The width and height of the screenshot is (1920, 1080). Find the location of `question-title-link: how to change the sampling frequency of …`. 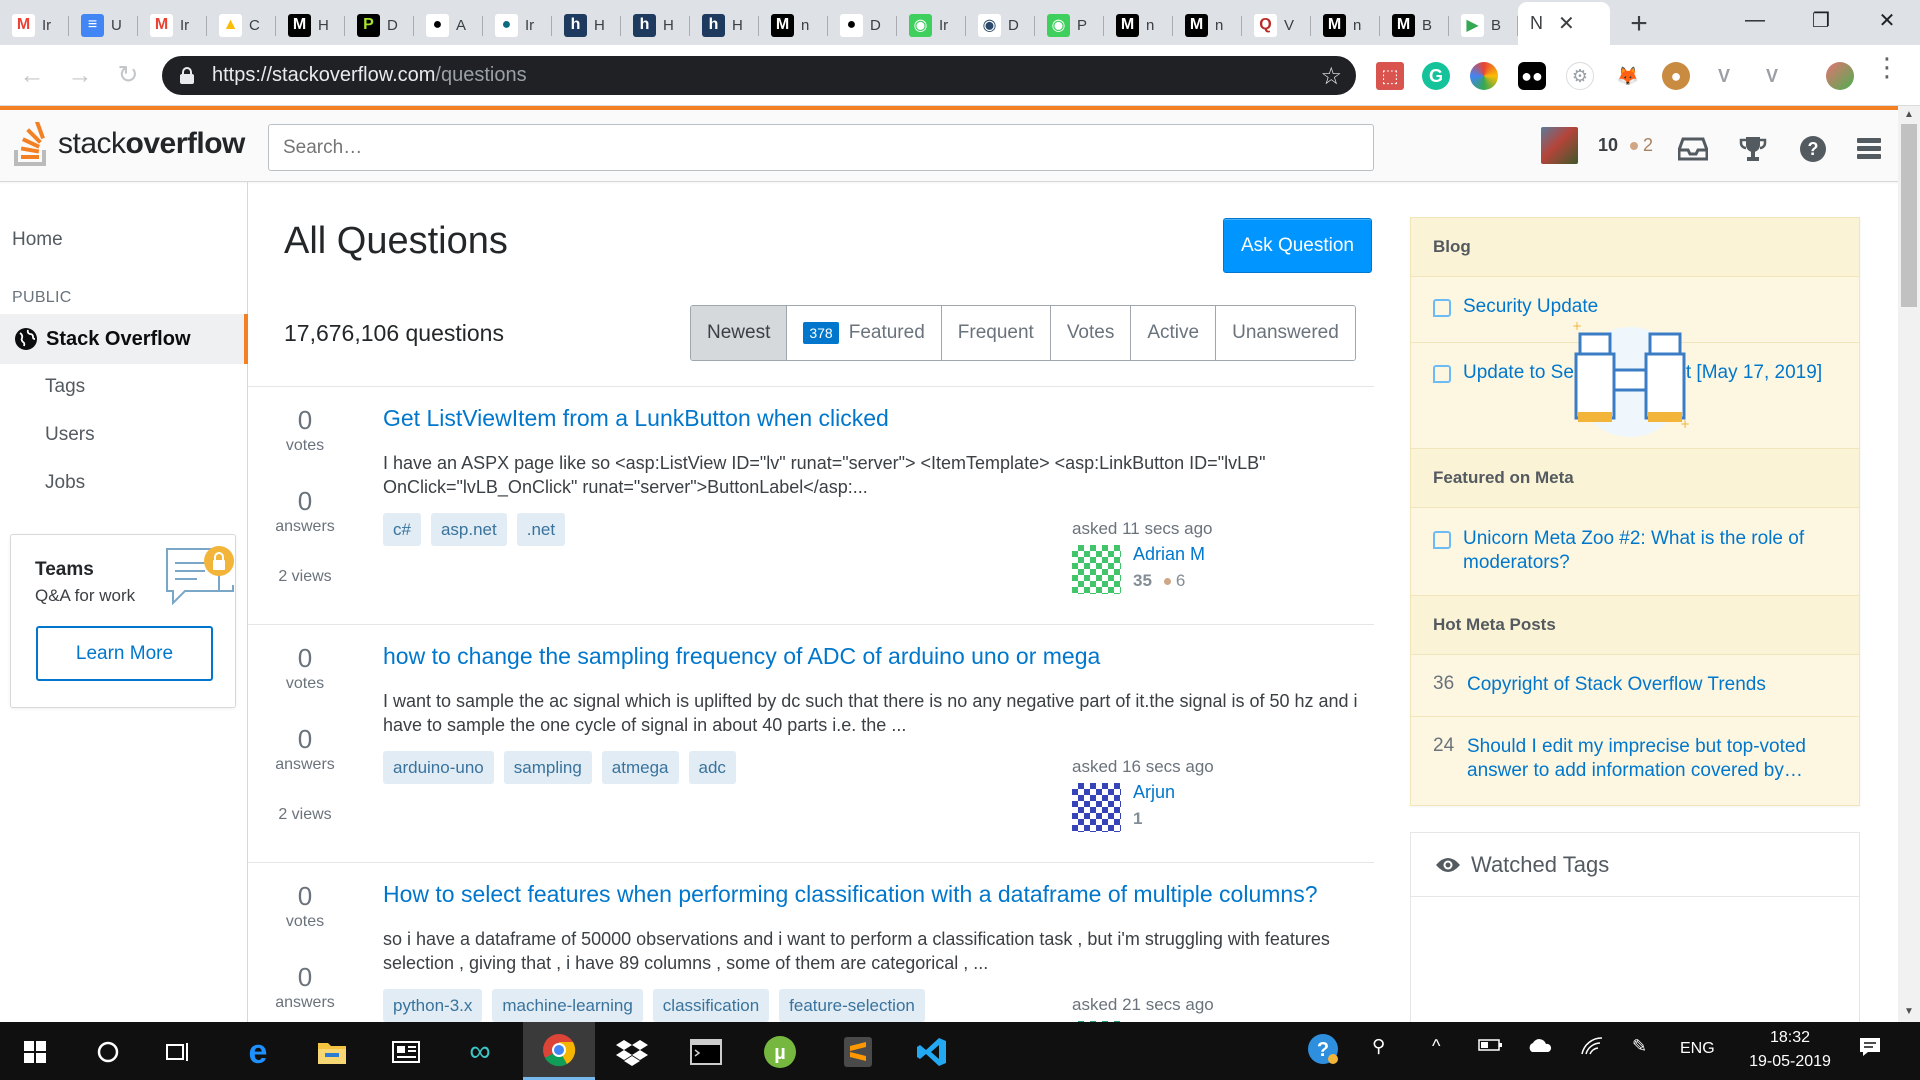

question-title-link: how to change the sampling frequency of … is located at coordinates (741, 656).